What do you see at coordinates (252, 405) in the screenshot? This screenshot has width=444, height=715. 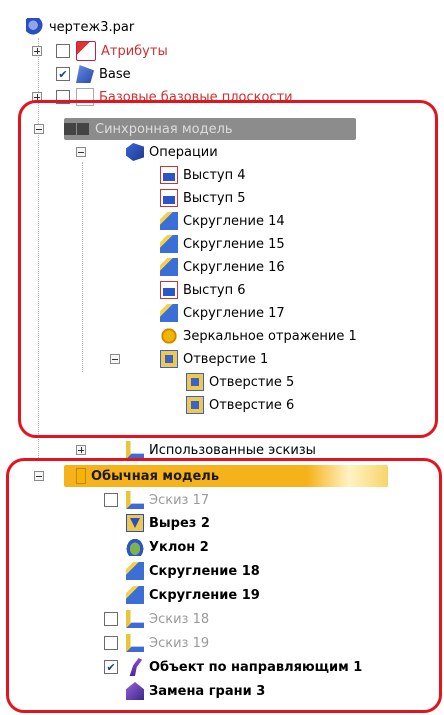 I see `tree-item-label: Отверстие 6` at bounding box center [252, 405].